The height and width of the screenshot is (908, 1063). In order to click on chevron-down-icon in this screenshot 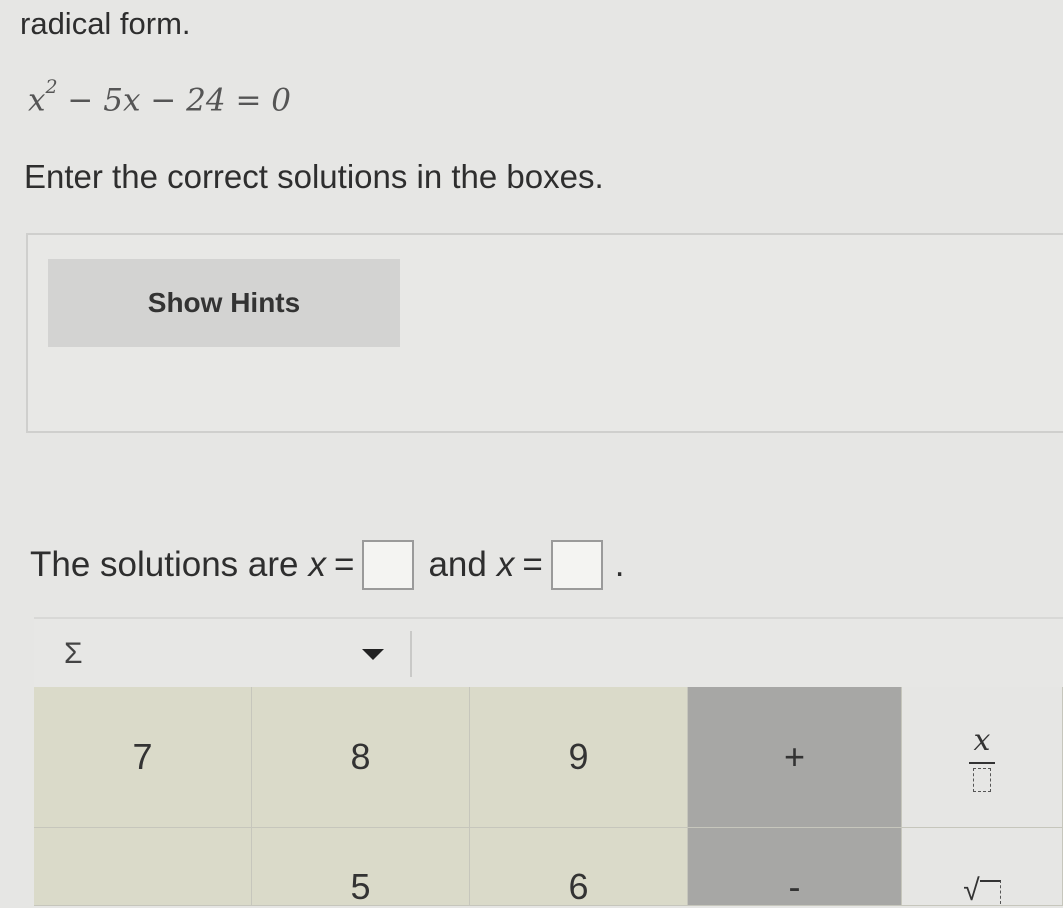, I will do `click(373, 654)`.